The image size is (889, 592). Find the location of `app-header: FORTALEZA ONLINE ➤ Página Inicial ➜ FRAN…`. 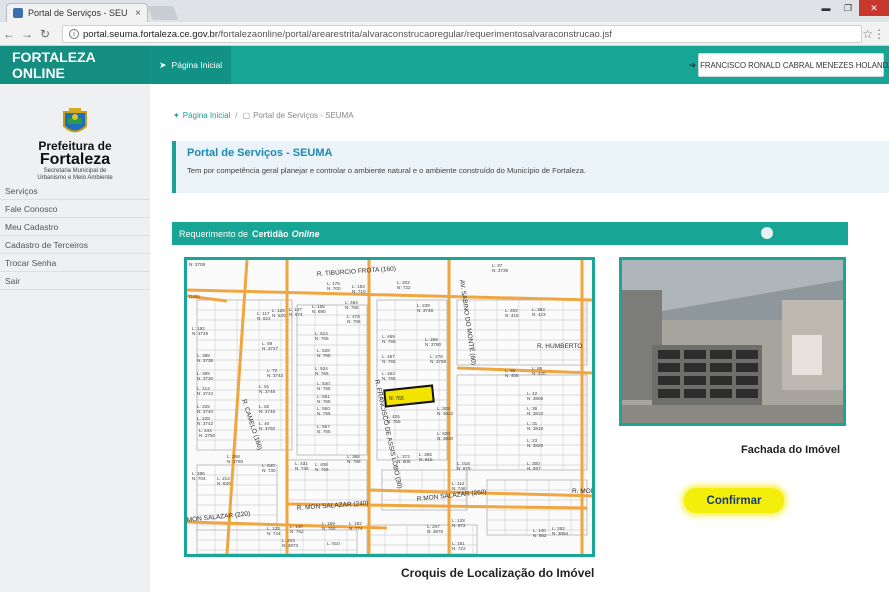

app-header: FORTALEZA ONLINE ➤ Página Inicial ➜ FRAN… is located at coordinates (444, 65).